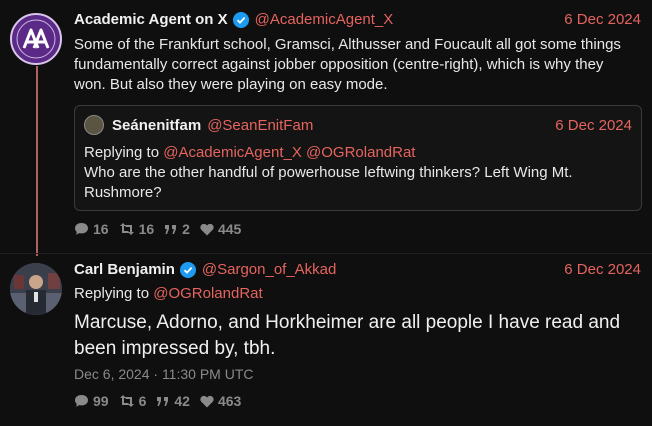  I want to click on quote-text-line: Rushmore?, so click(123, 192).